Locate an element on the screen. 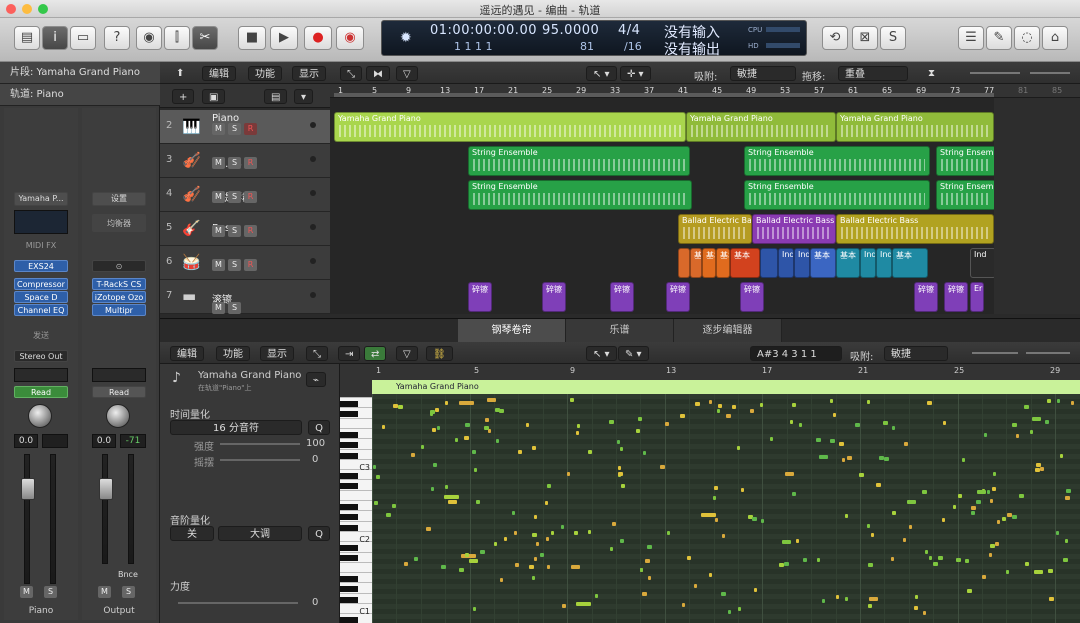 Image resolution: width=1080 pixels, height=623 pixels. track-header: 5🎸BassMSR is located at coordinates (245, 229).